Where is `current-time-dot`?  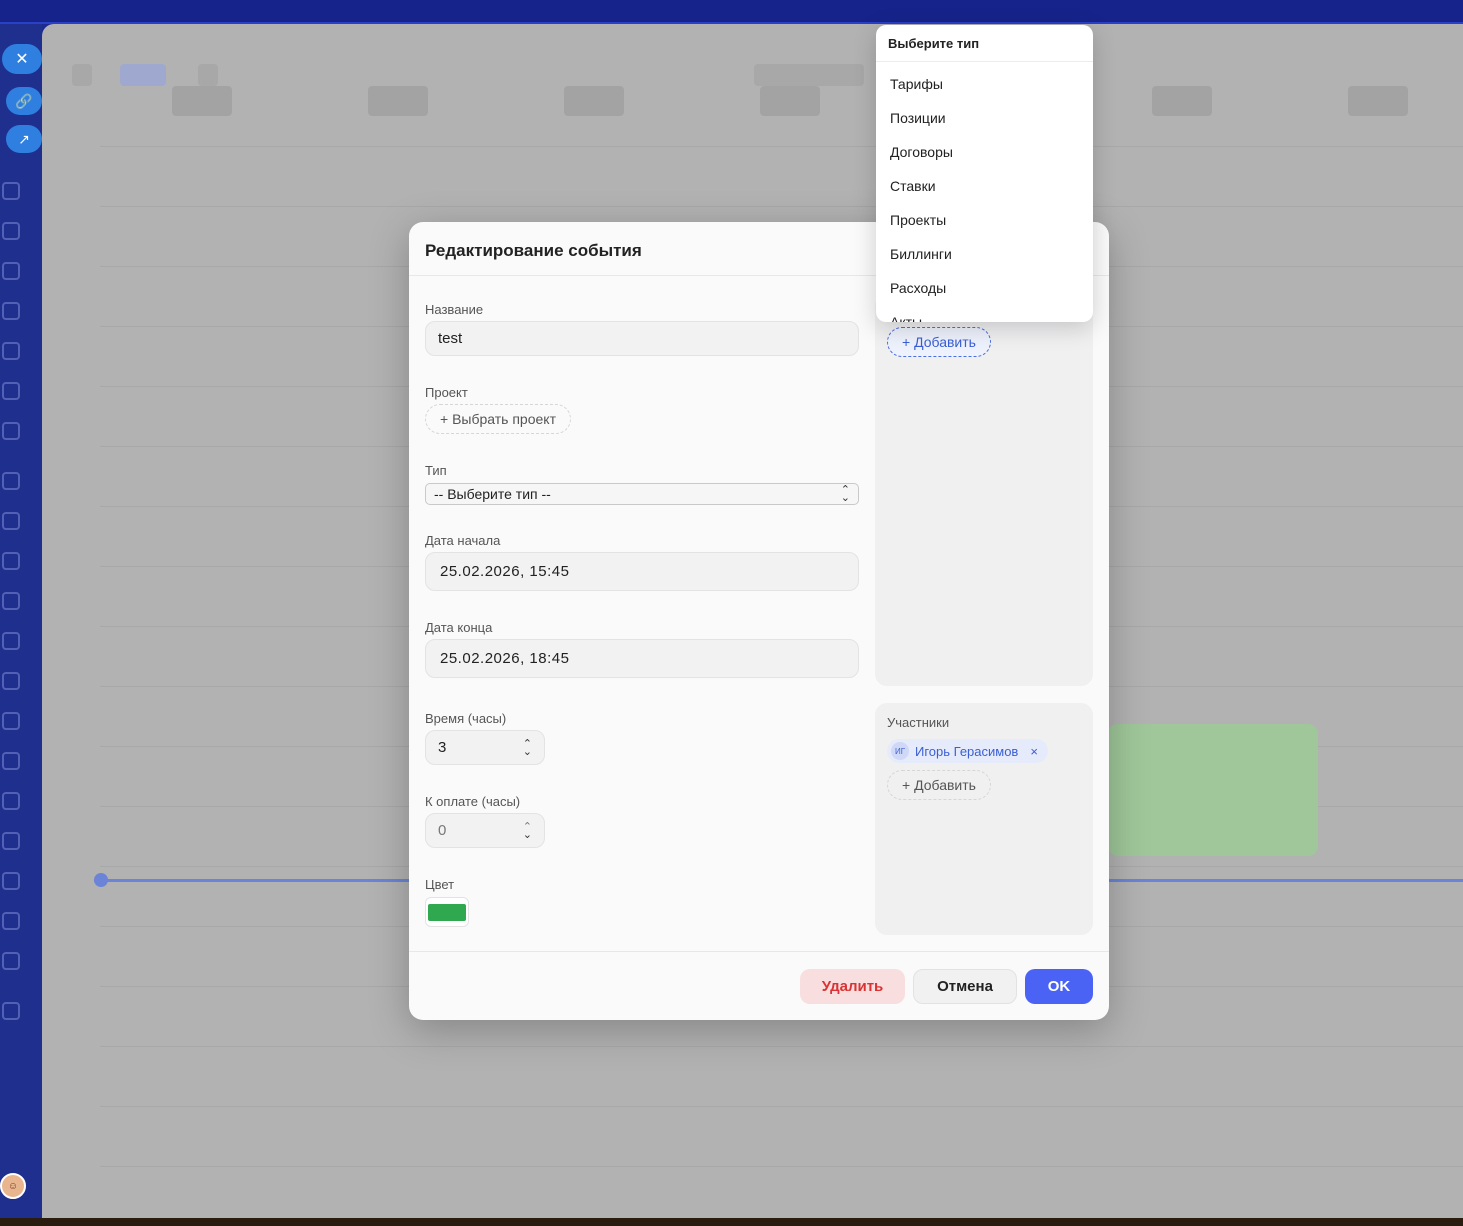 current-time-dot is located at coordinates (101, 880).